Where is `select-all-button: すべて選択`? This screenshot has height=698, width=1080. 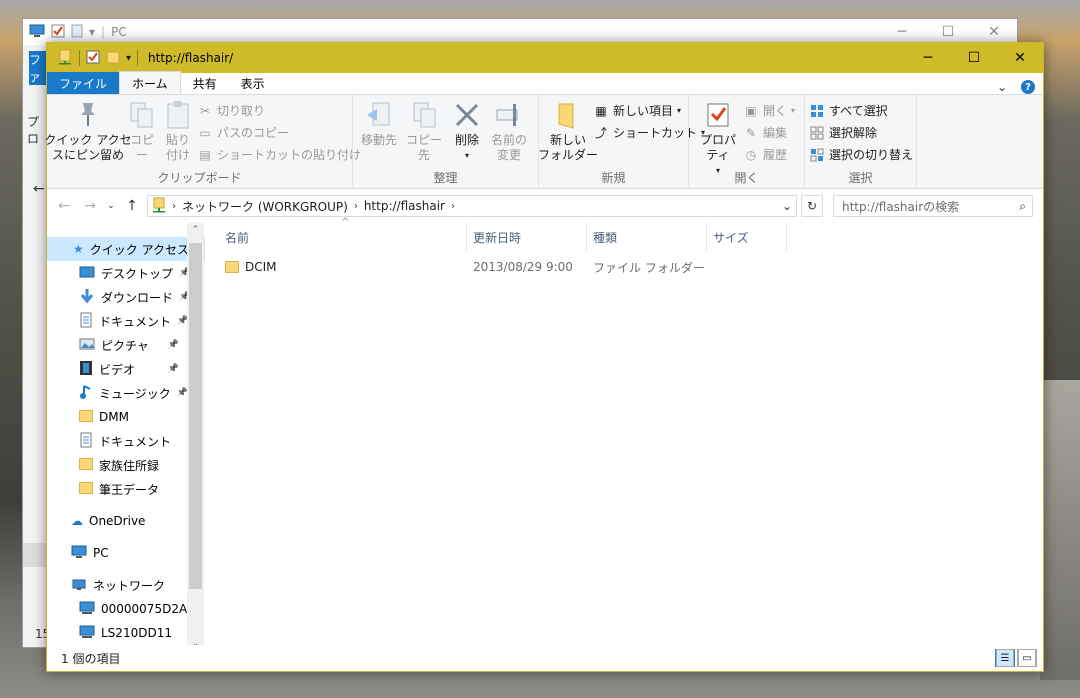
select-all-button: すべて選択 is located at coordinates (861, 110).